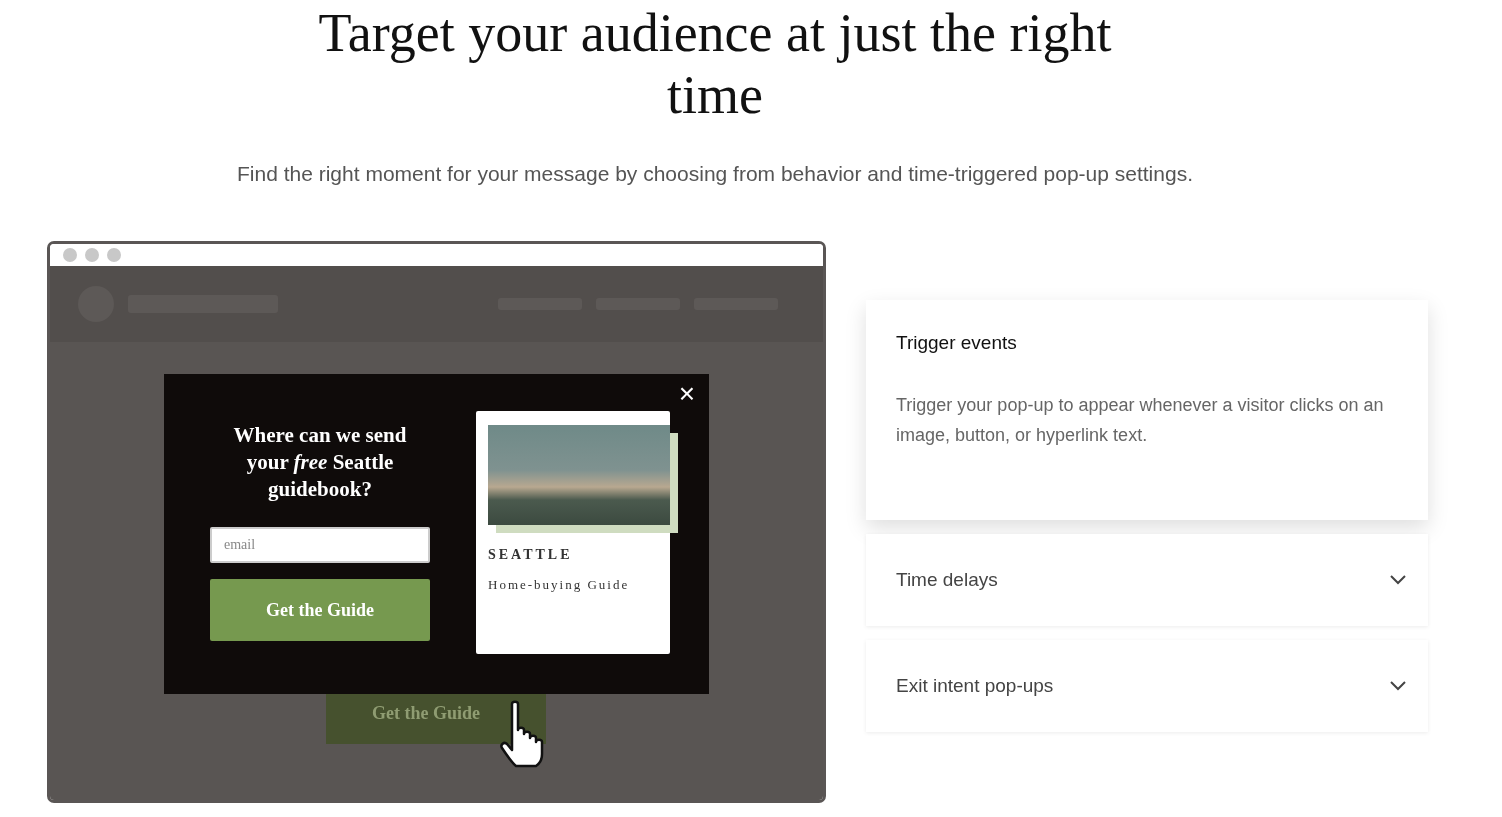  I want to click on guide-city: SEATTLE, so click(531, 555).